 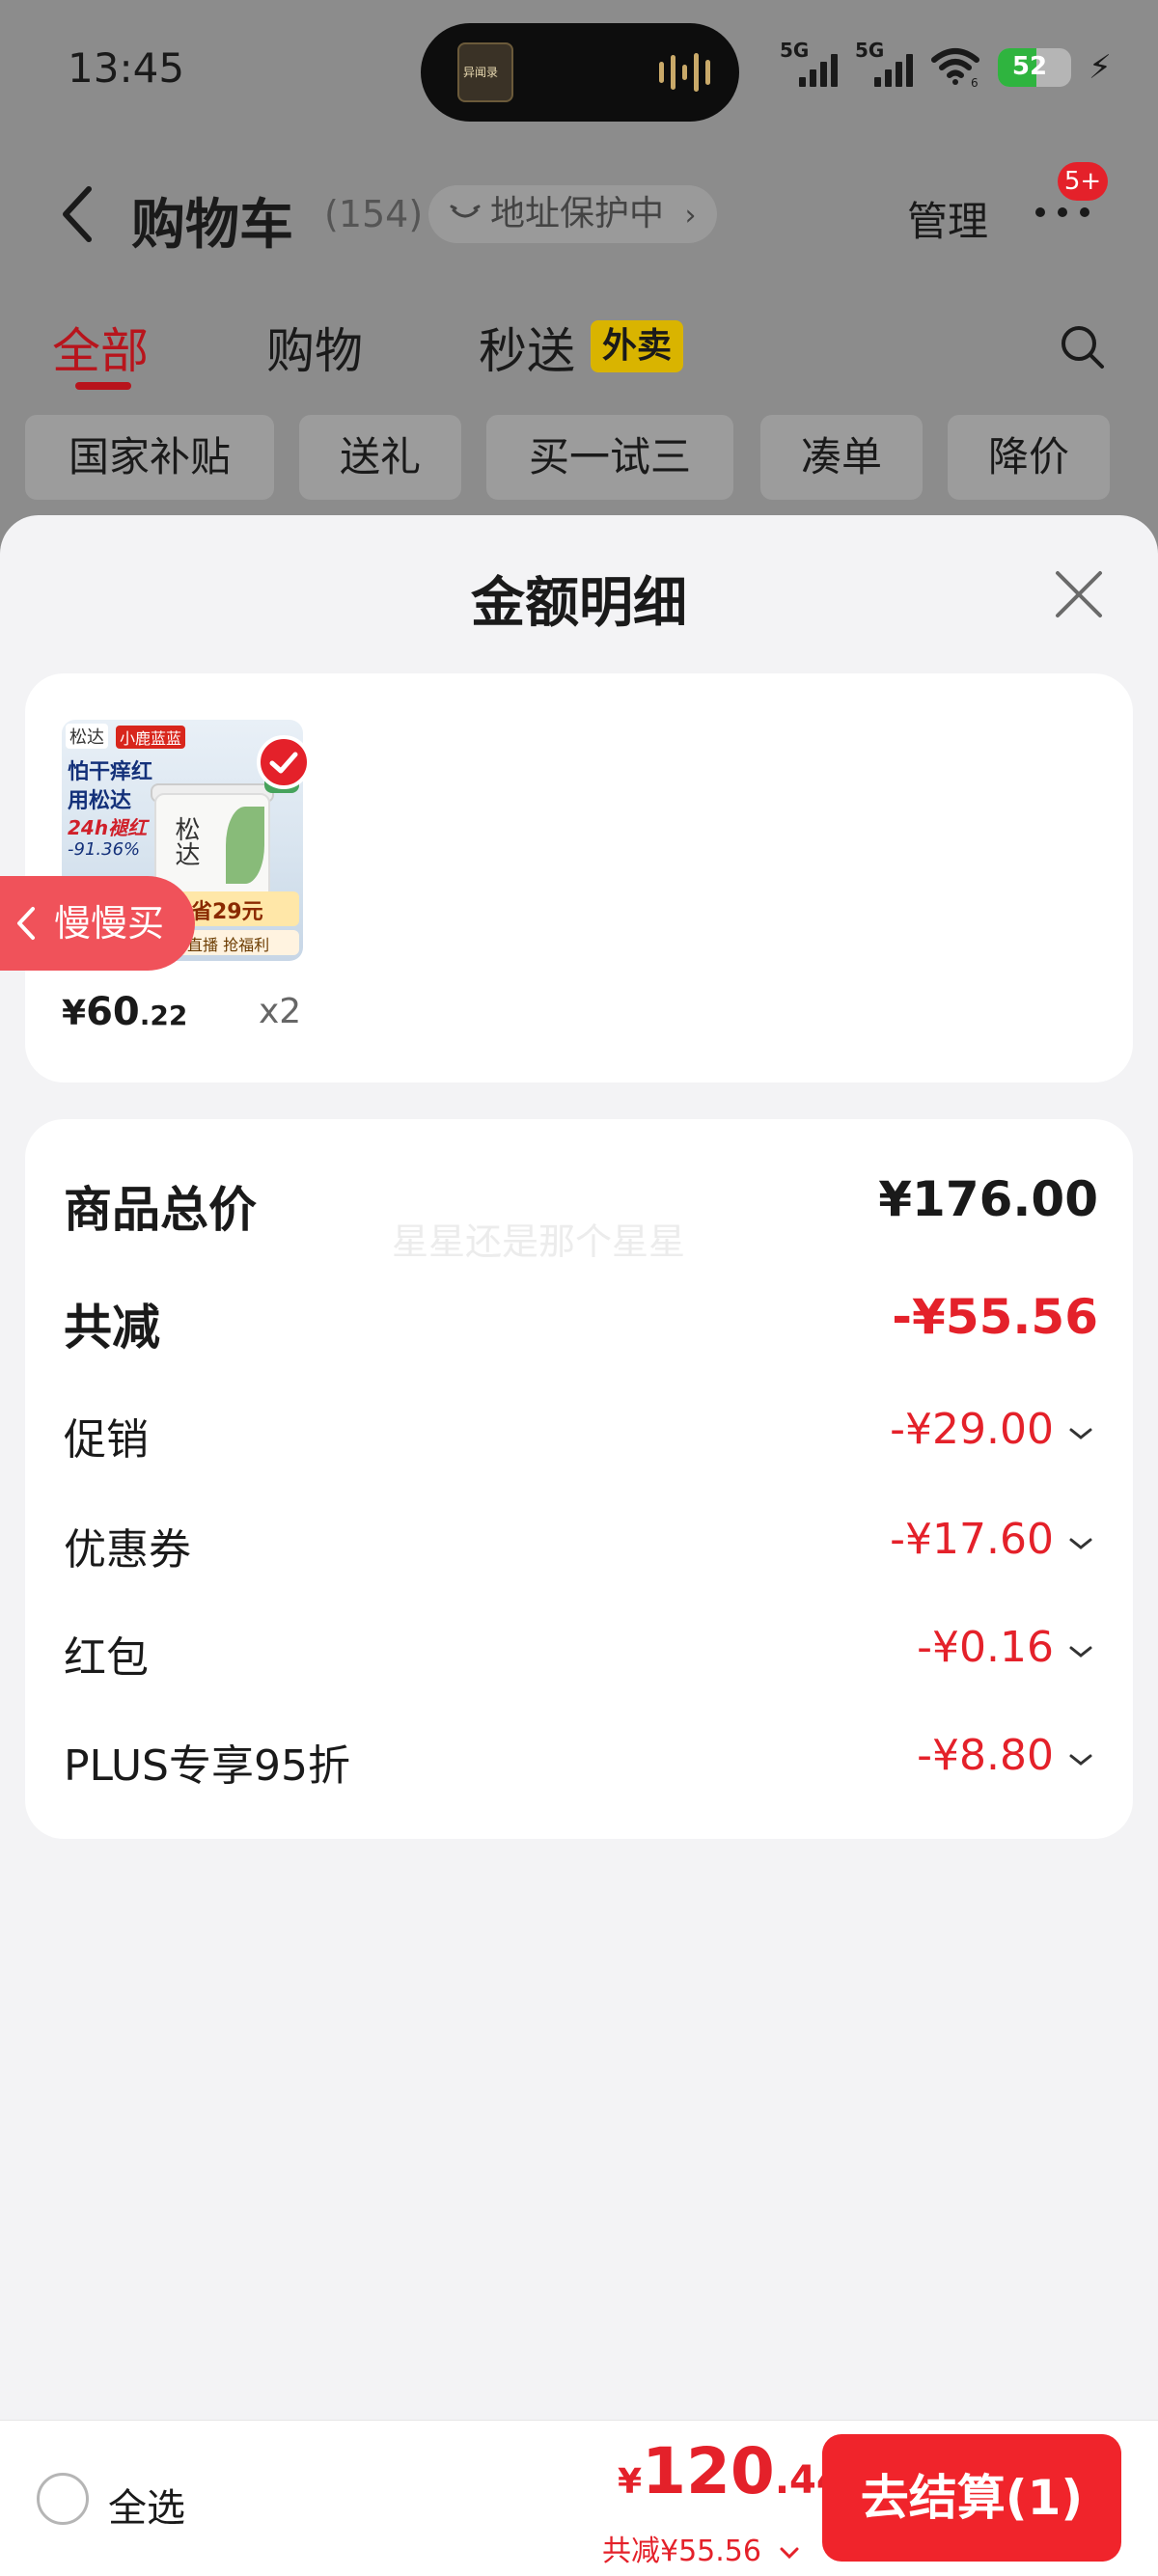 I want to click on selected-check-icon, so click(x=284, y=762).